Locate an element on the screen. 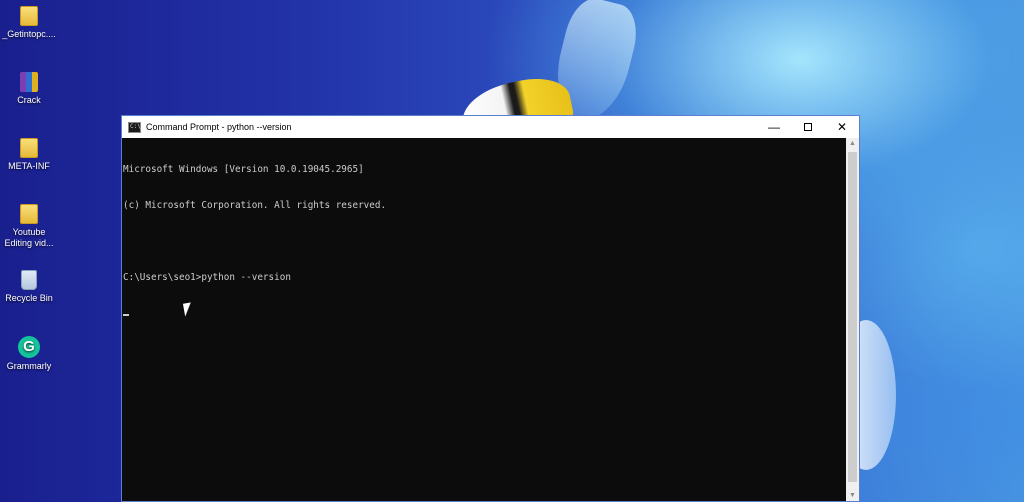  scroll-down-icon: ▼ is located at coordinates (852, 495).